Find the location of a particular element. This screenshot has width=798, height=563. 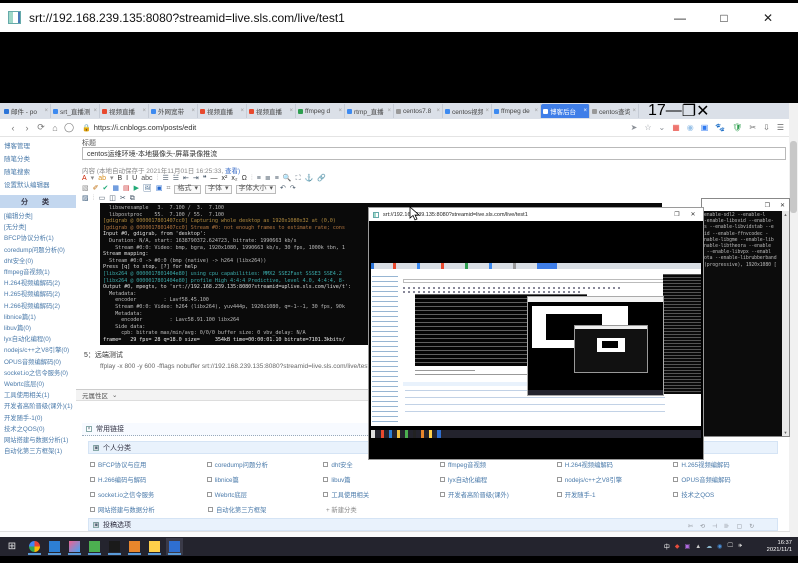

sidebar-category-link: 技术之QOS(0) is located at coordinates (40, 429).